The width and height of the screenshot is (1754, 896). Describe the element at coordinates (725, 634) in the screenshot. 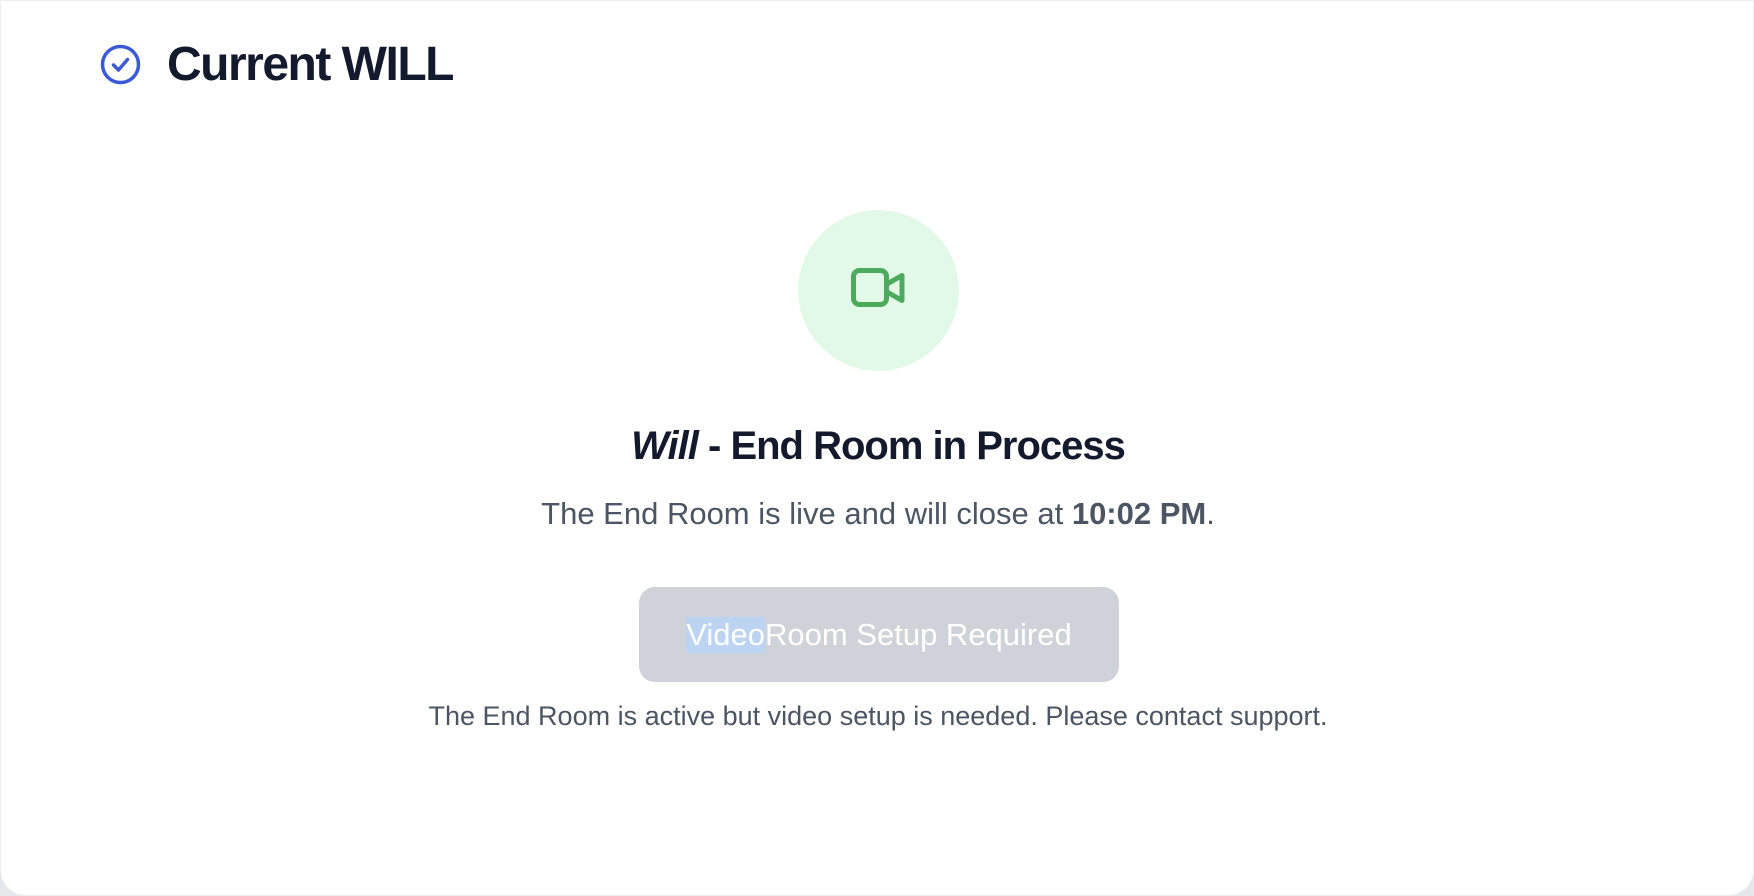

I see `button-label-selected: Video` at that location.